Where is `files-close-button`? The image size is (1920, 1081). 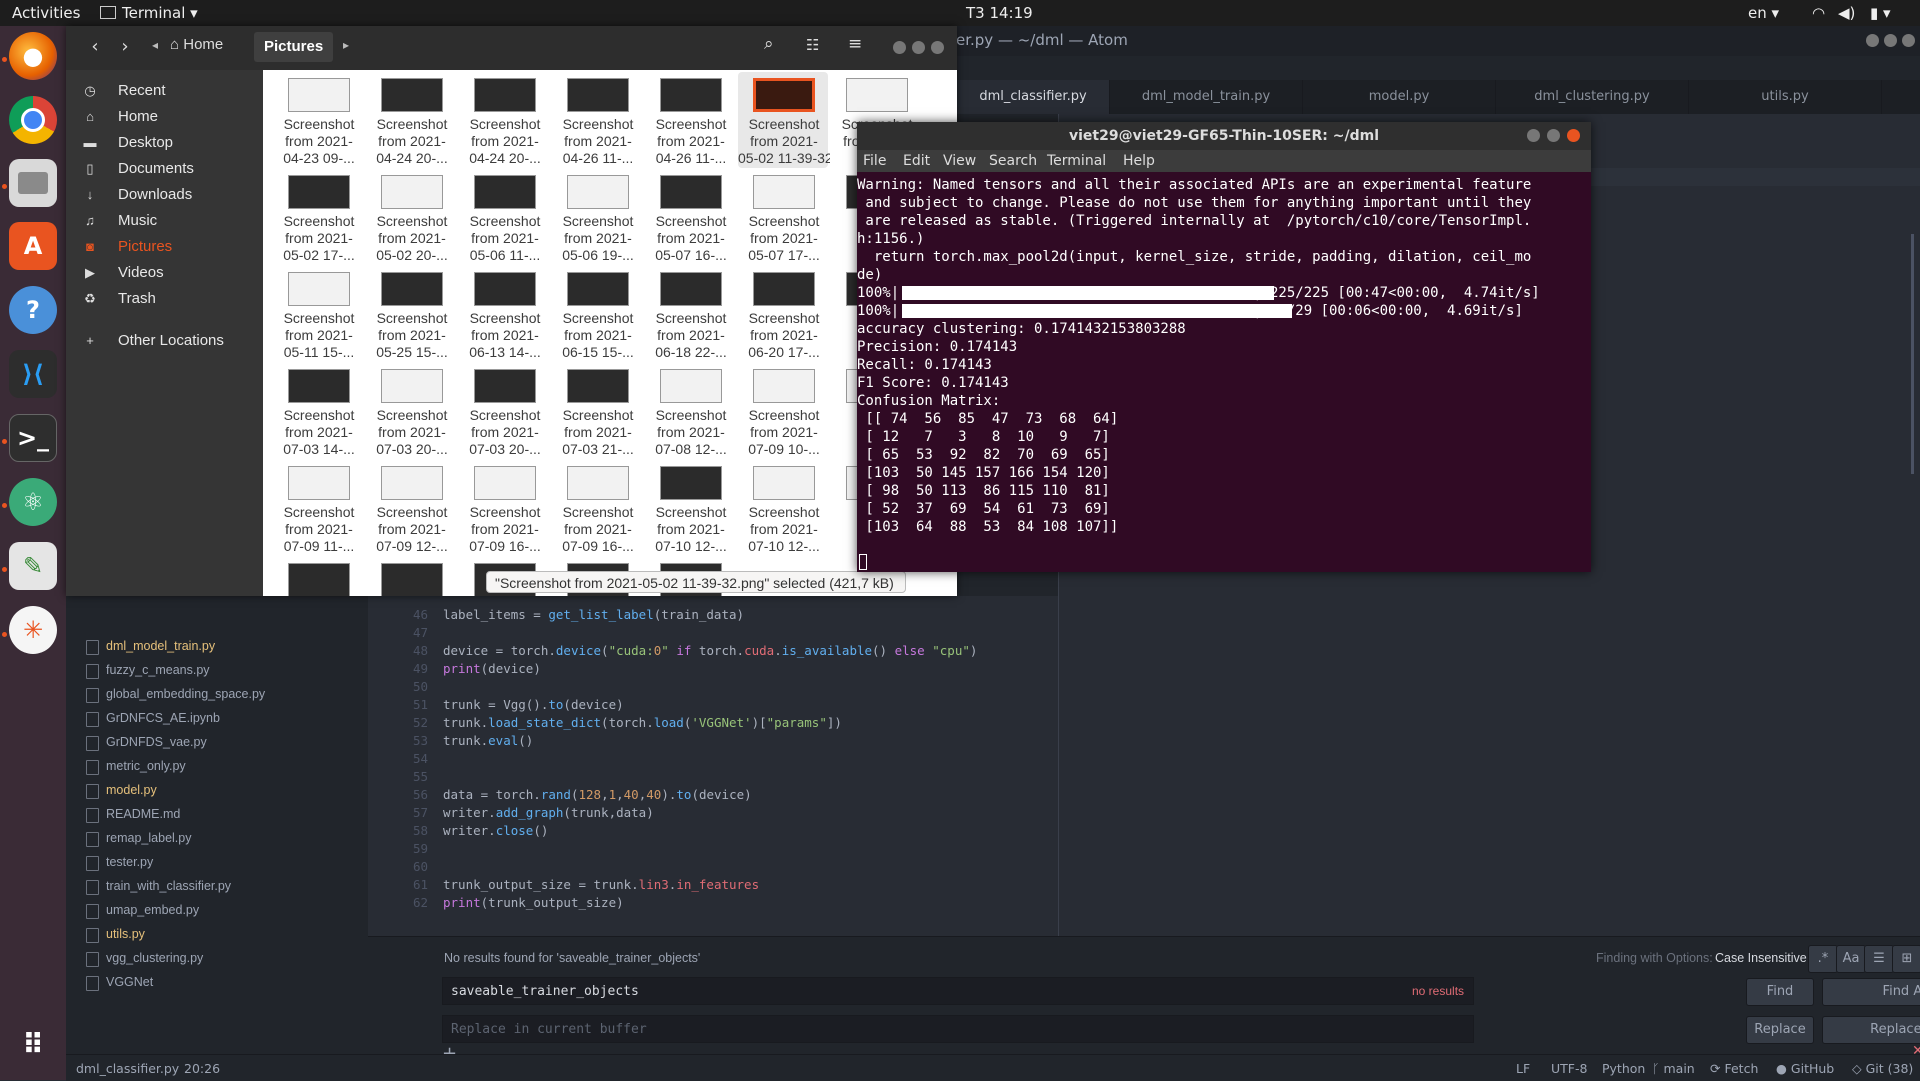 files-close-button is located at coordinates (937, 47).